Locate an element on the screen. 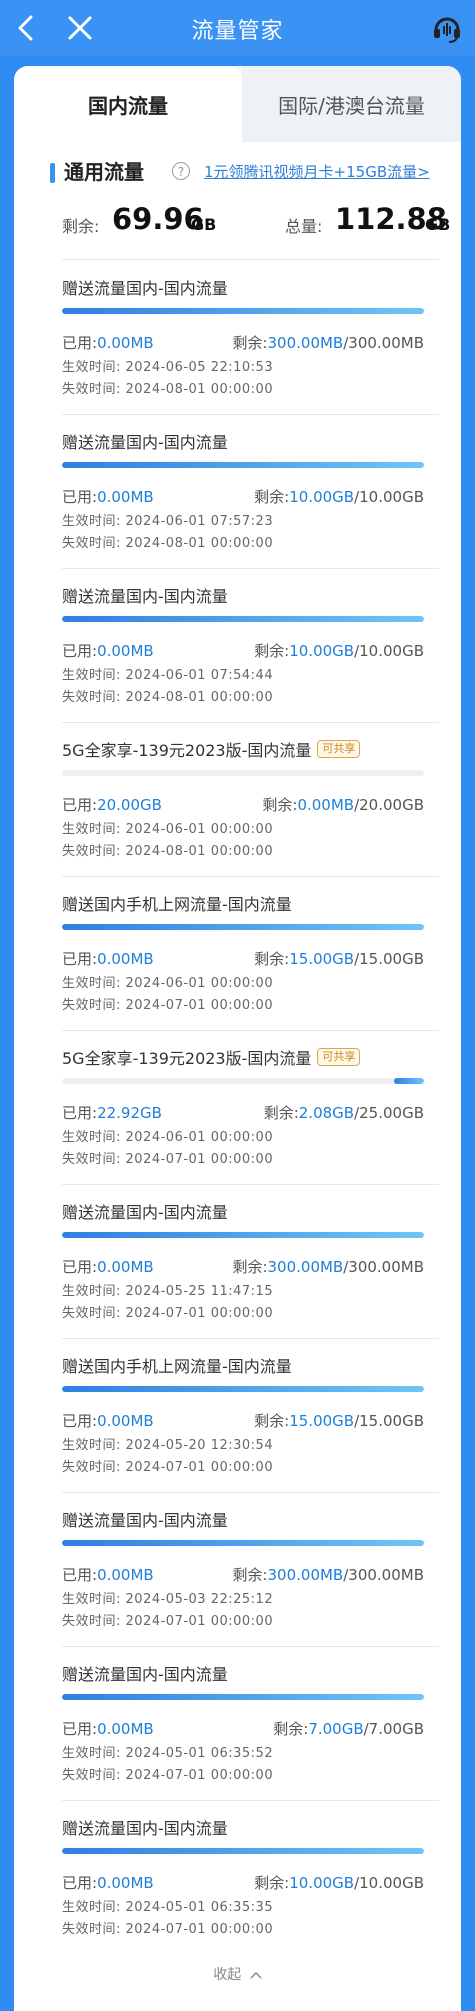 The image size is (475, 2011). start-time: 生效时间: 2024-06-05 22:10:53 is located at coordinates (167, 365).